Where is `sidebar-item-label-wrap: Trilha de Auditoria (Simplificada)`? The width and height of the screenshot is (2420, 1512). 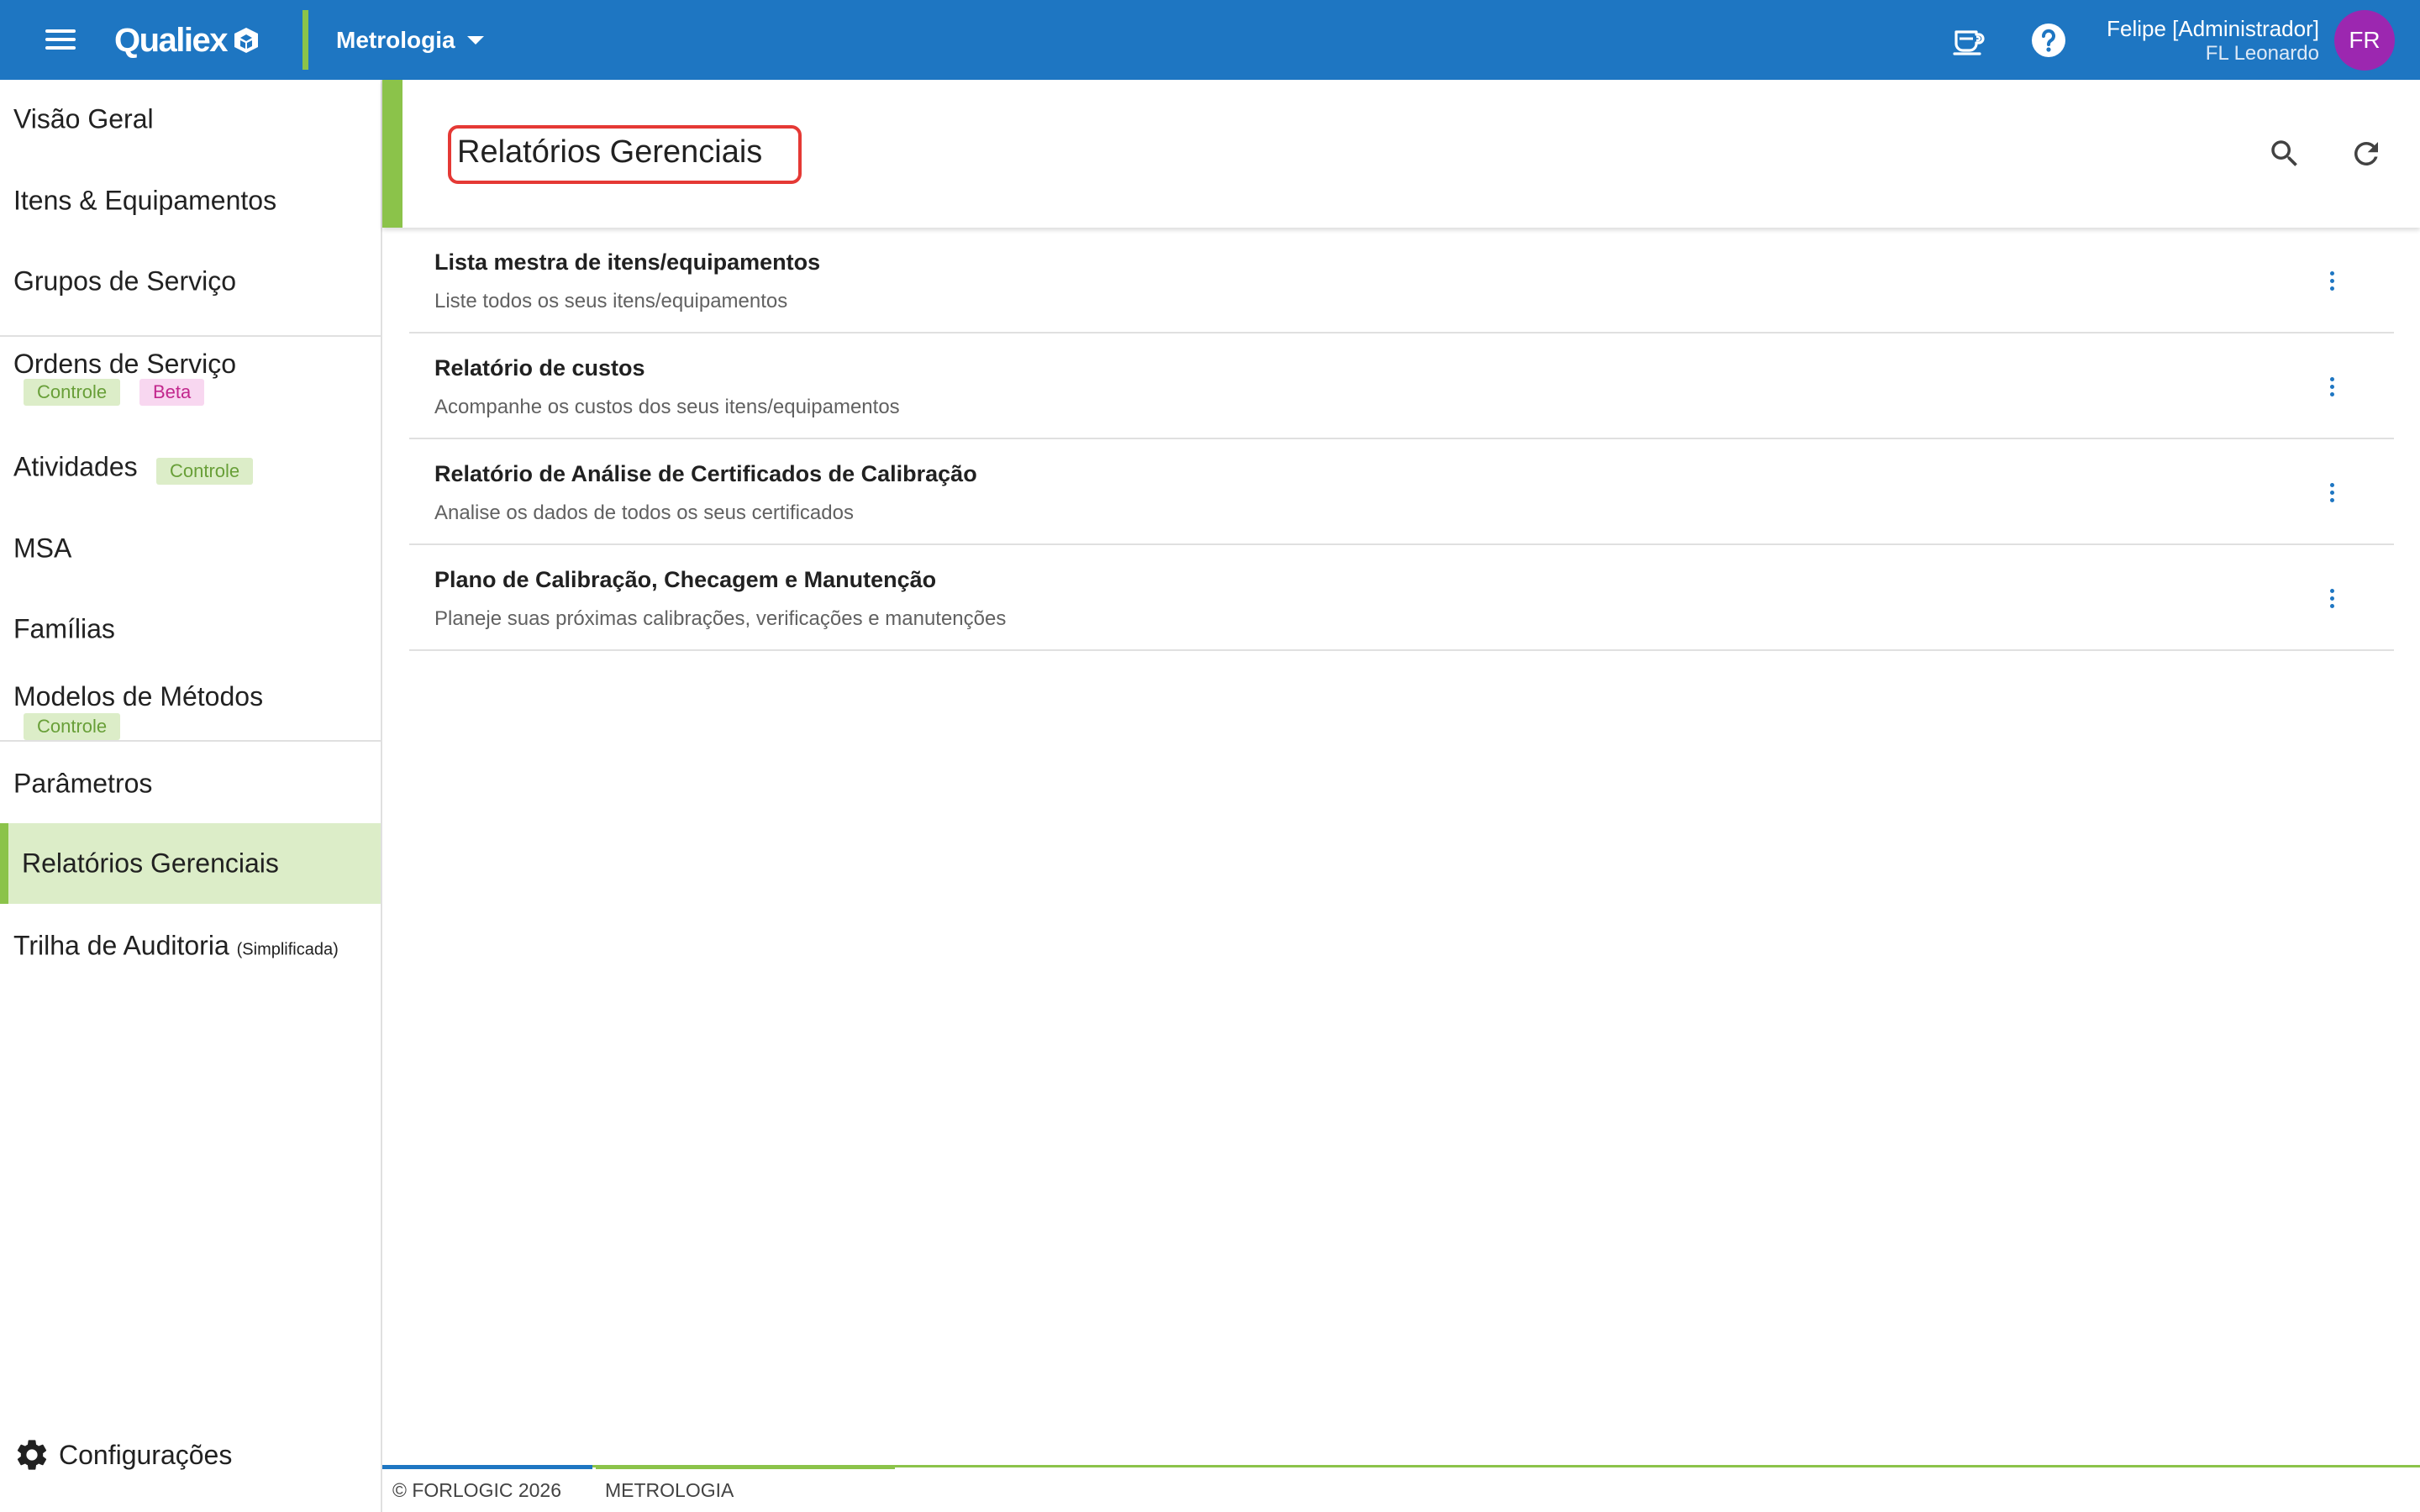 sidebar-item-label-wrap: Trilha de Auditoria (Simplificada) is located at coordinates (176, 946).